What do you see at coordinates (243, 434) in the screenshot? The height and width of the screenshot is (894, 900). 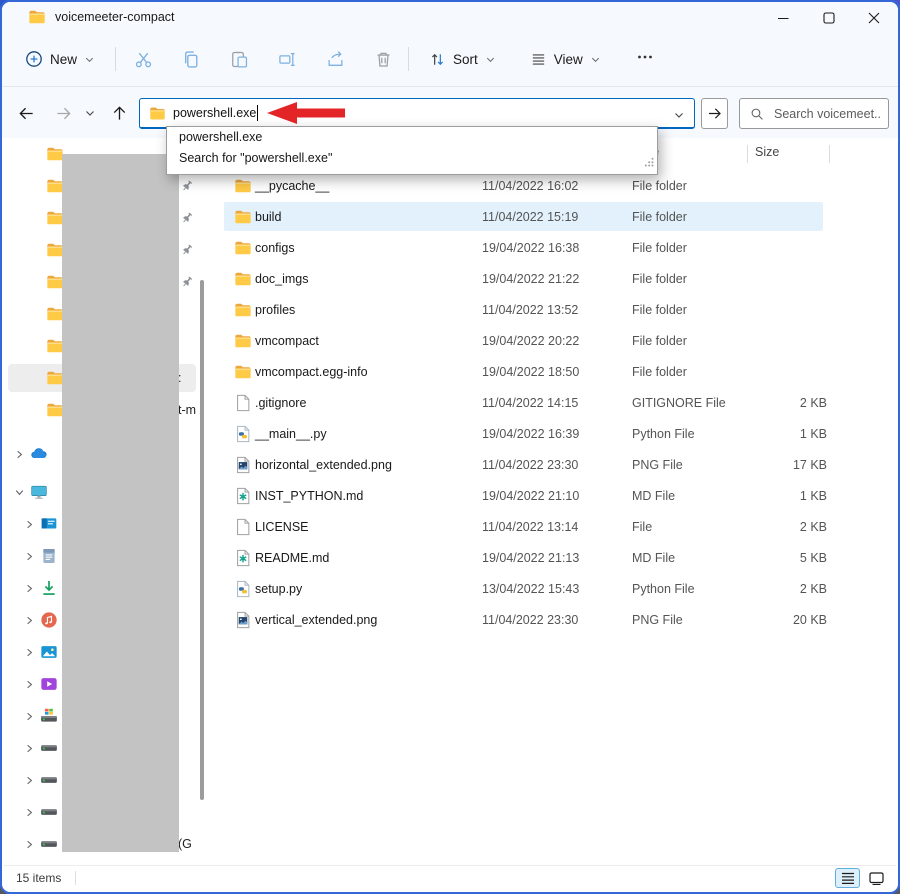 I see `py-icon` at bounding box center [243, 434].